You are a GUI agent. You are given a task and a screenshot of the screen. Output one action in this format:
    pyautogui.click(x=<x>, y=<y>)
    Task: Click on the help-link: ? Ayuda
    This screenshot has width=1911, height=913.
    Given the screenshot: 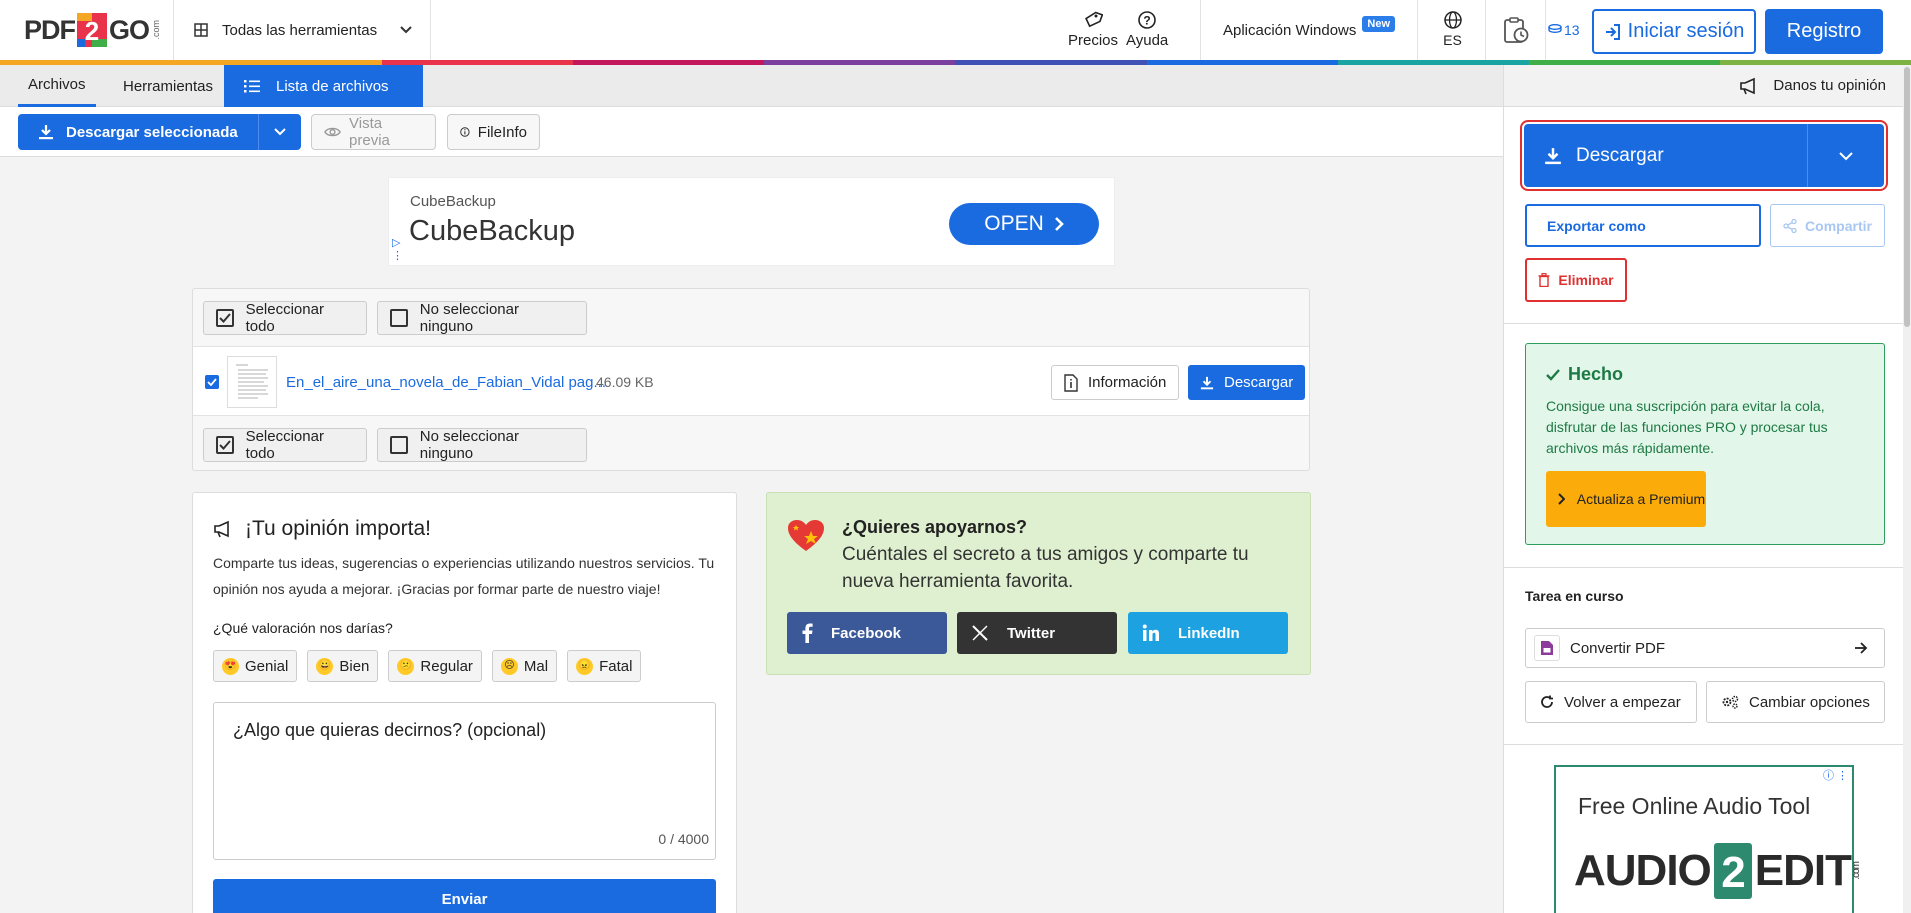 What is the action you would take?
    pyautogui.click(x=1147, y=29)
    